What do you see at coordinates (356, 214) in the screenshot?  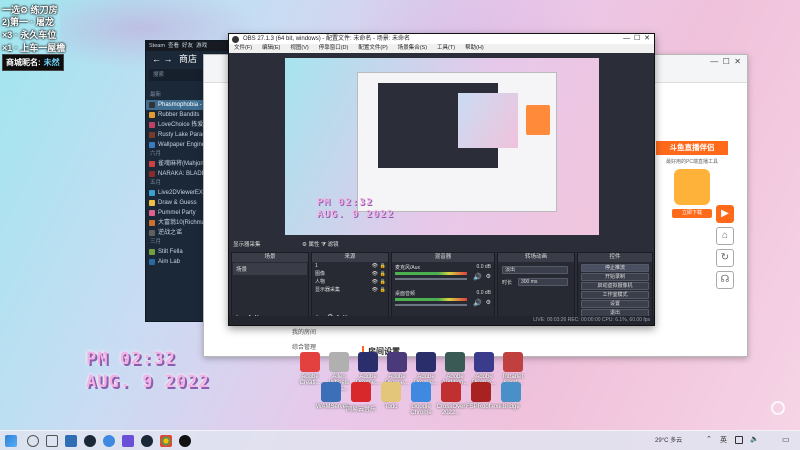 I see `preview-clock-date: AUG. 9 2022` at bounding box center [356, 214].